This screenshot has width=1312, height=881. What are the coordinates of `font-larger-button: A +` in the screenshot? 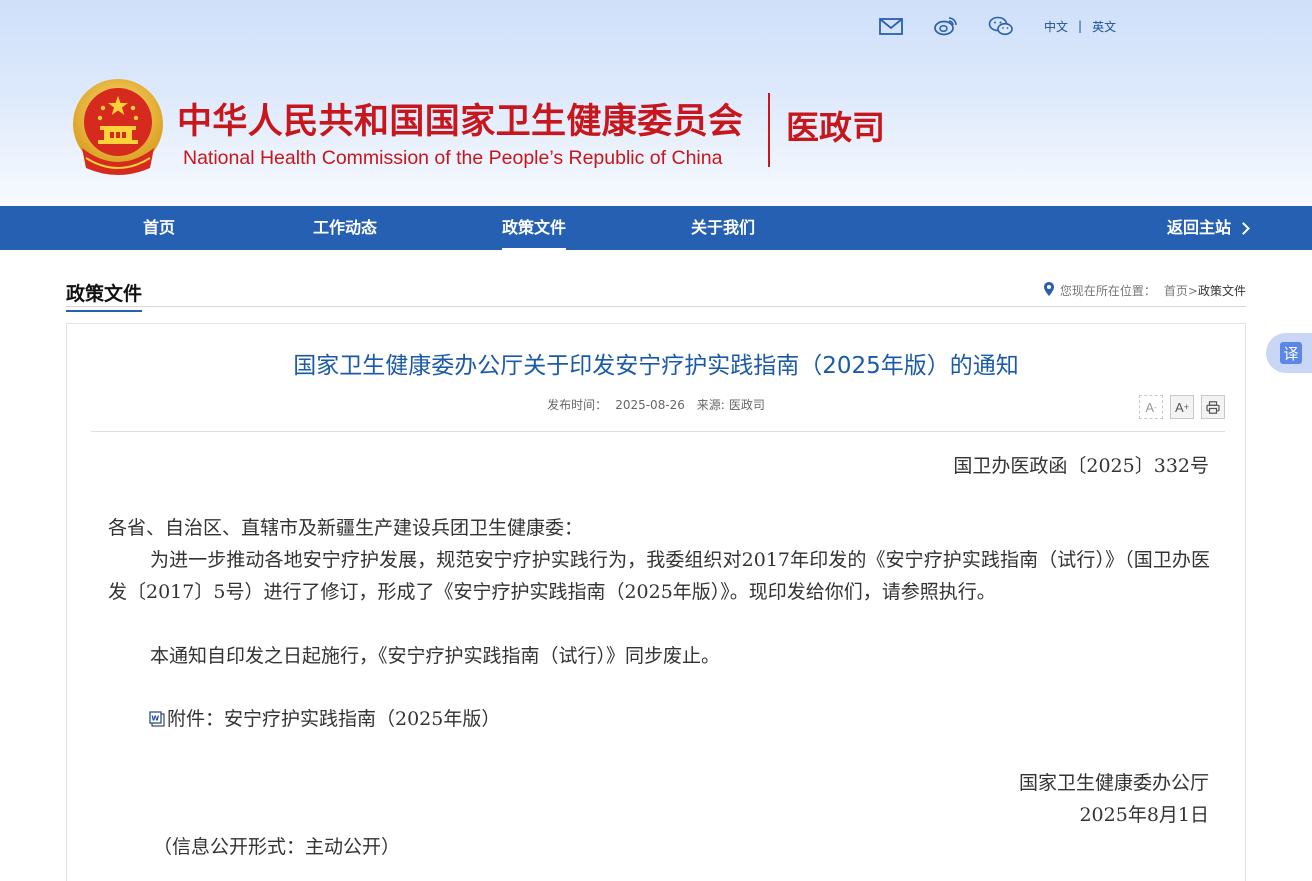 It's located at (1182, 407).